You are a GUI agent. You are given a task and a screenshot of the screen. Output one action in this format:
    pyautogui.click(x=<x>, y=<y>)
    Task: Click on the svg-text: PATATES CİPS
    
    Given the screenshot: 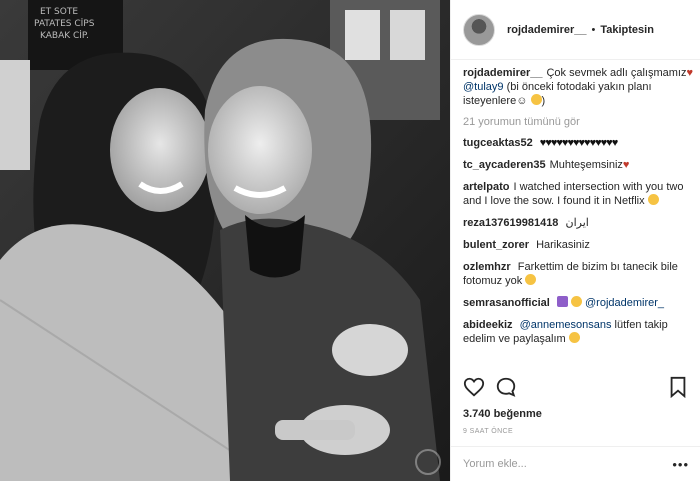 What is the action you would take?
    pyautogui.click(x=64, y=23)
    